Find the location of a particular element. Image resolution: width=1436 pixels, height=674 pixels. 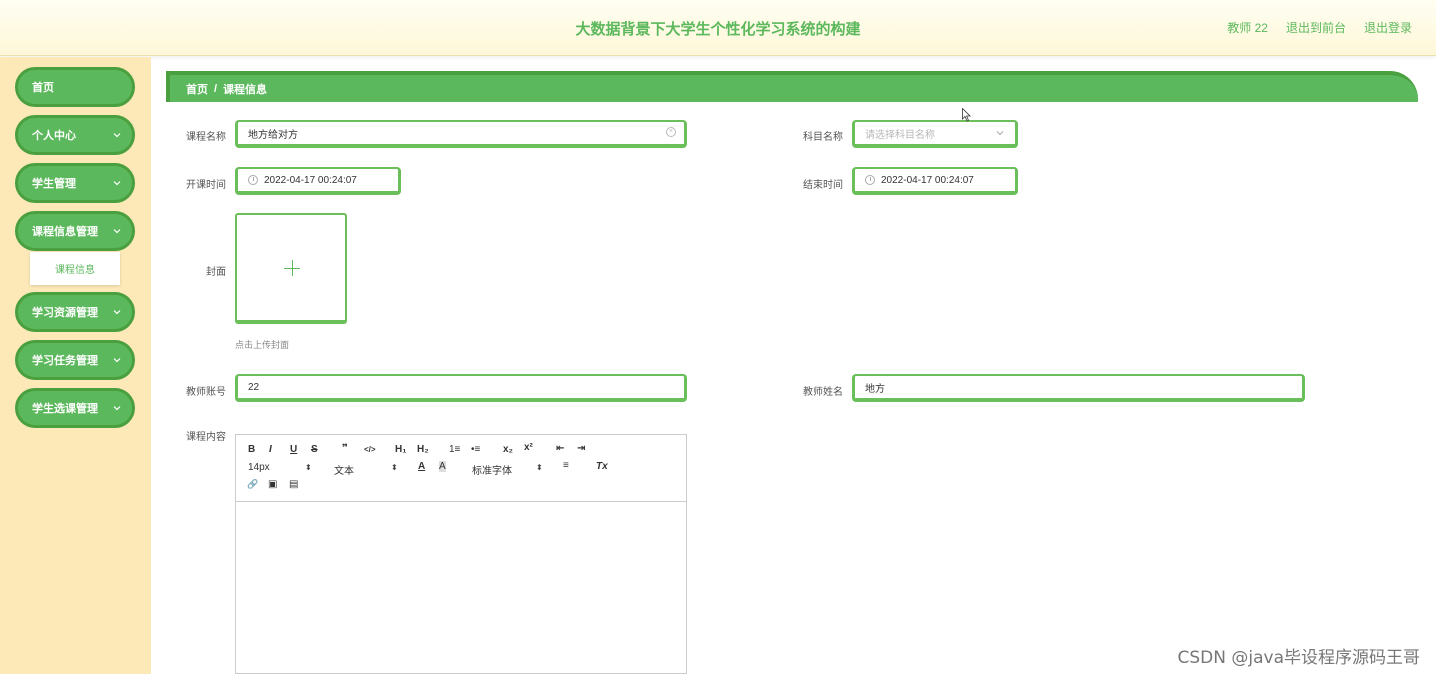

watermark: CSDN @java毕设程序源码王哥 is located at coordinates (1299, 658).